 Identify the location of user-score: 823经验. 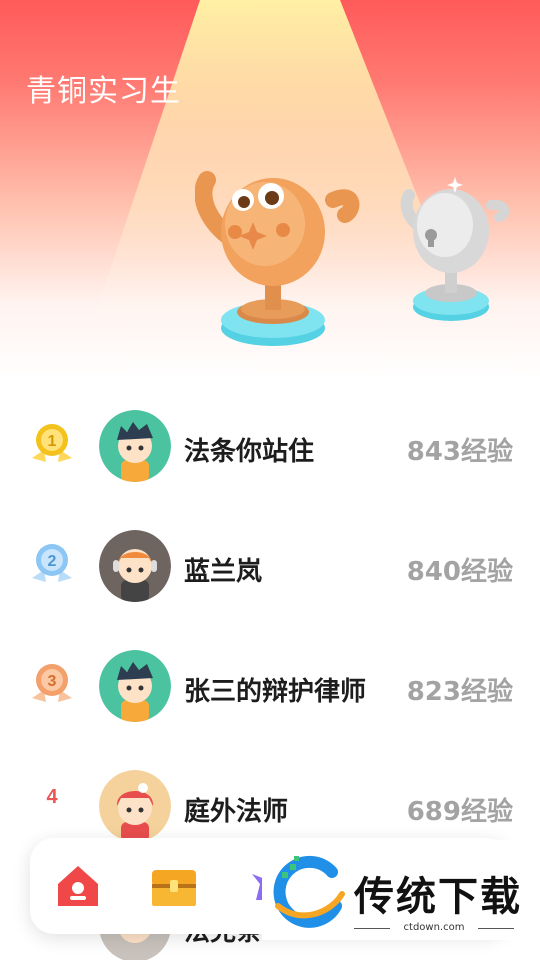
(459, 692).